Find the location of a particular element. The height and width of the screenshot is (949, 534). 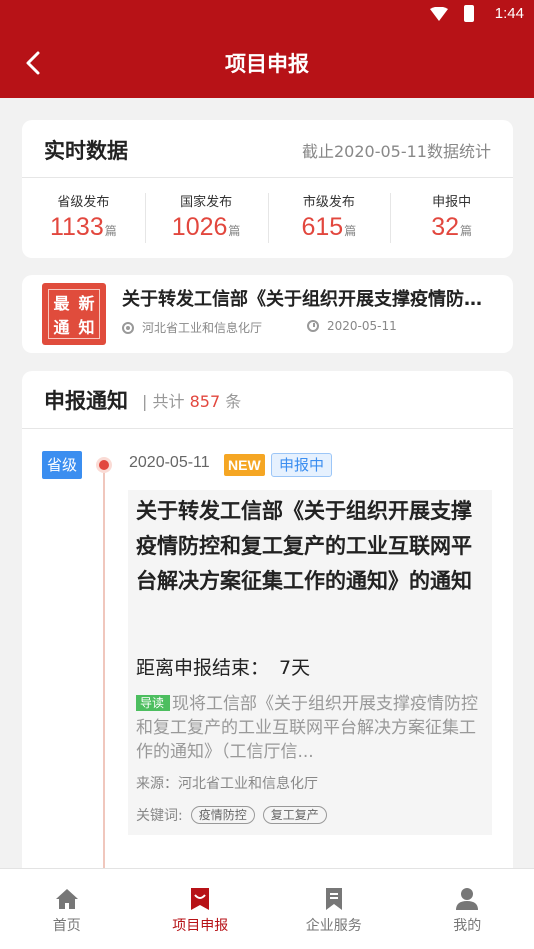

stat-national: 国家发布 1026篇 is located at coordinates (206, 218).